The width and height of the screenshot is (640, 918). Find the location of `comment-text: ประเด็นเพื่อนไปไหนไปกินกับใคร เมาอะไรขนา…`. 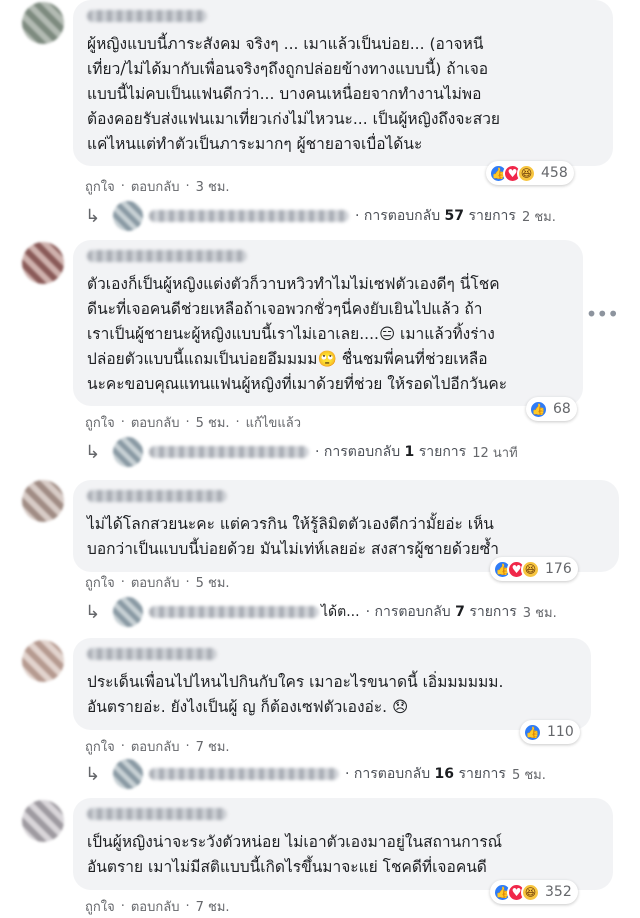

comment-text: ประเด็นเพื่อนไปไหนไปกินกับใคร เมาอะไรขนา… is located at coordinates (295, 694).